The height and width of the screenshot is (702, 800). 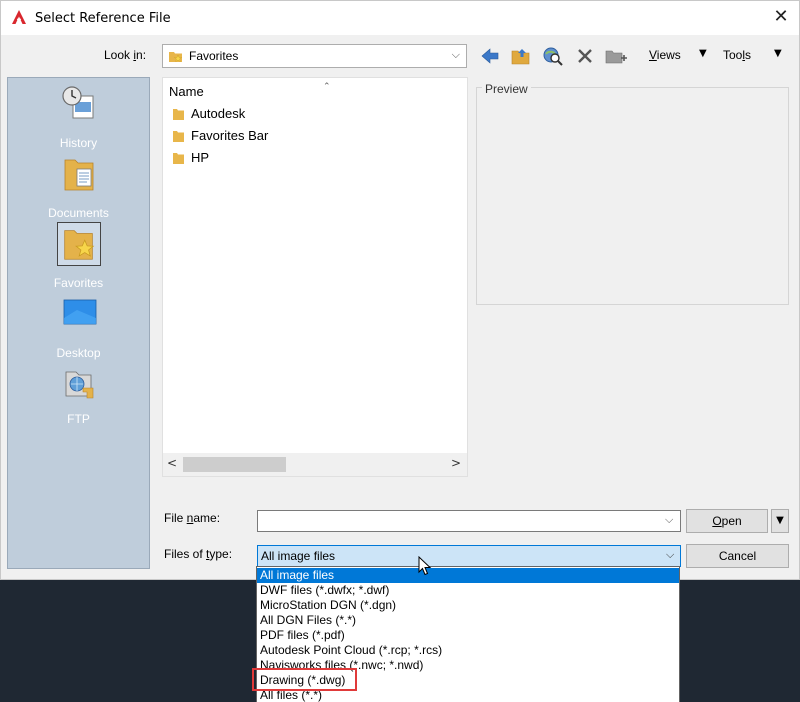 What do you see at coordinates (234, 464) in the screenshot?
I see `scrollbar-thumb` at bounding box center [234, 464].